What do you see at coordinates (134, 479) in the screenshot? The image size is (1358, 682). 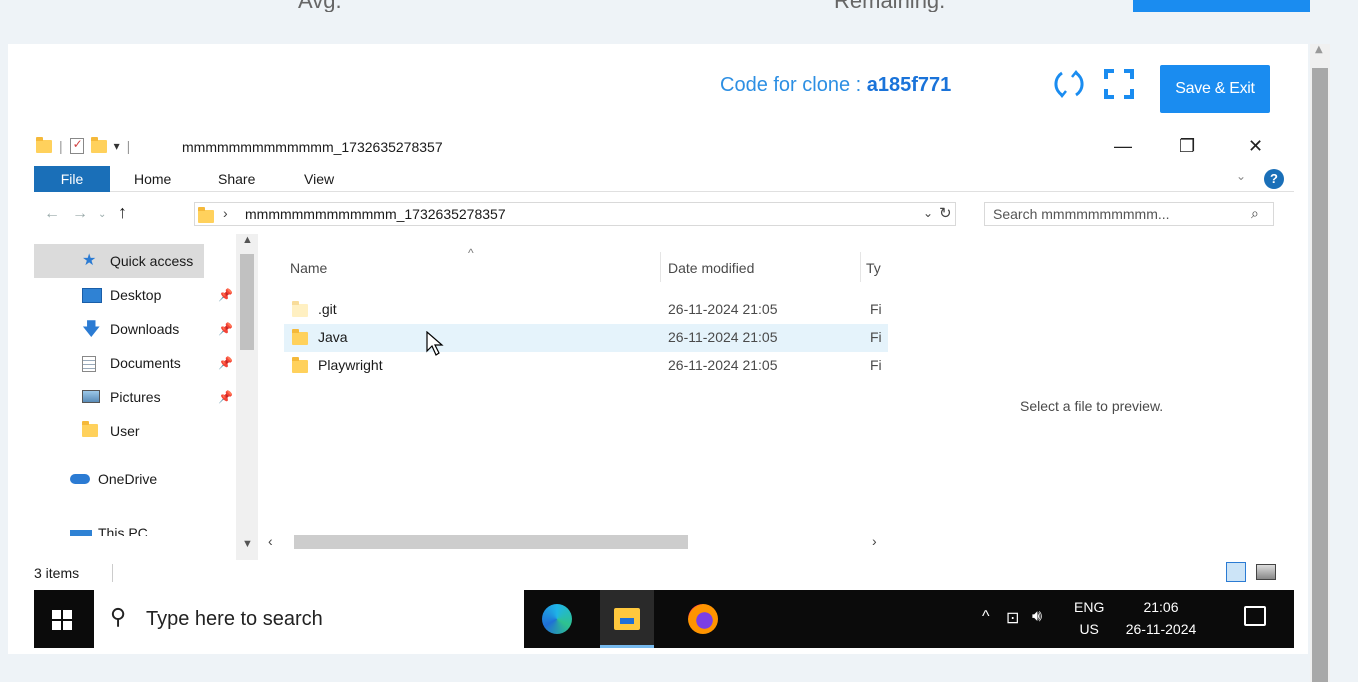 I see `nav-item-onedrive: OneDrive` at bounding box center [134, 479].